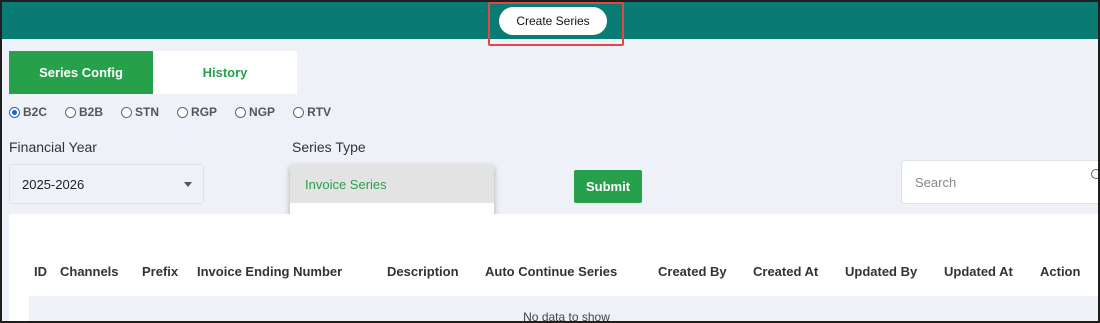 This screenshot has height=323, width=1100. Describe the element at coordinates (188, 184) in the screenshot. I see `chevron-down-icon` at that location.